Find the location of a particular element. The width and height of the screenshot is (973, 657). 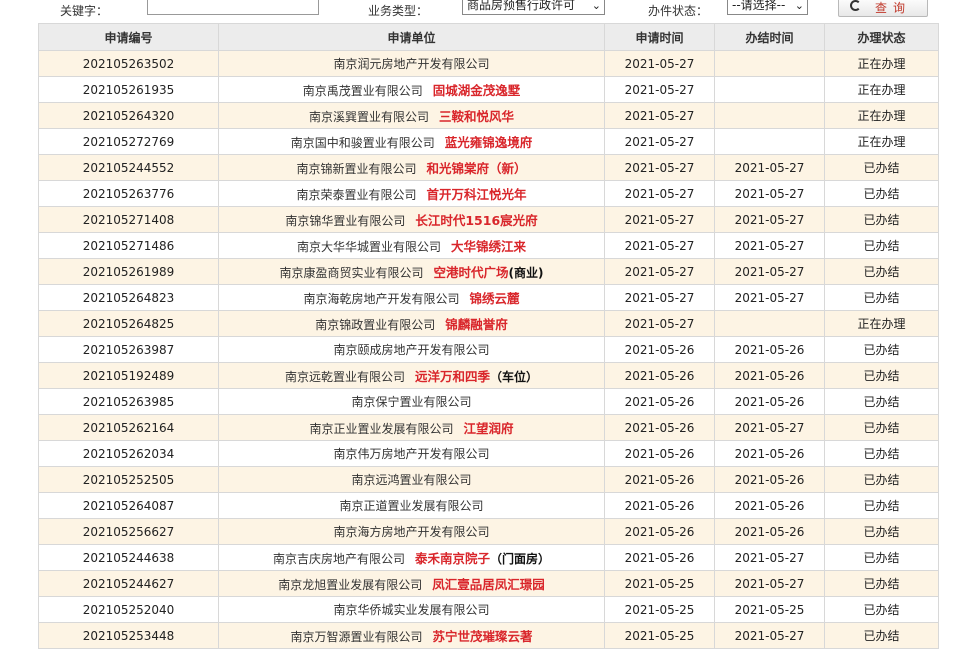

query-button: 查询 is located at coordinates (883, 8).